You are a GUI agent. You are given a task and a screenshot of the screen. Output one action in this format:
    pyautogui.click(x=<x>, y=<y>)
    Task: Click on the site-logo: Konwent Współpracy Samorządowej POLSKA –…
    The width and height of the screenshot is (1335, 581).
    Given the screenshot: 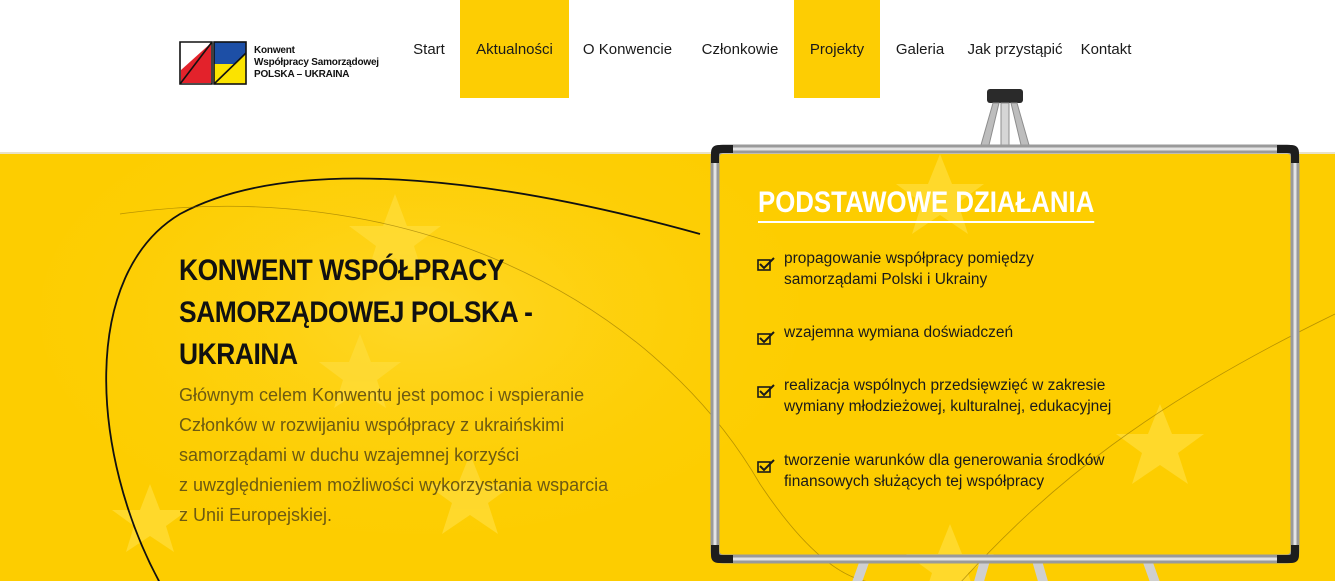 What is the action you would take?
    pyautogui.click(x=283, y=63)
    